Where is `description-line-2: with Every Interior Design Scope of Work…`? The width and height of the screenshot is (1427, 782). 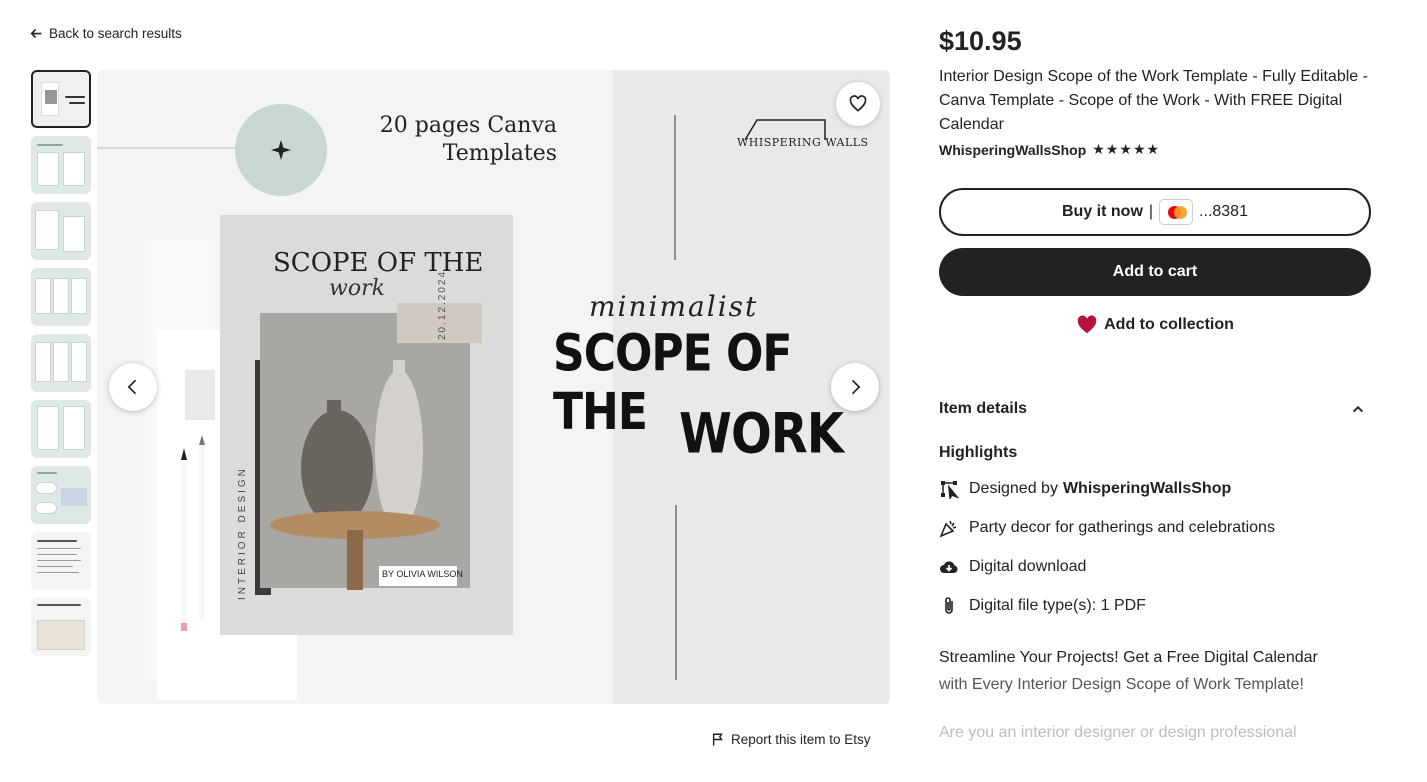 description-line-2: with Every Interior Design Scope of Work… is located at coordinates (1121, 684).